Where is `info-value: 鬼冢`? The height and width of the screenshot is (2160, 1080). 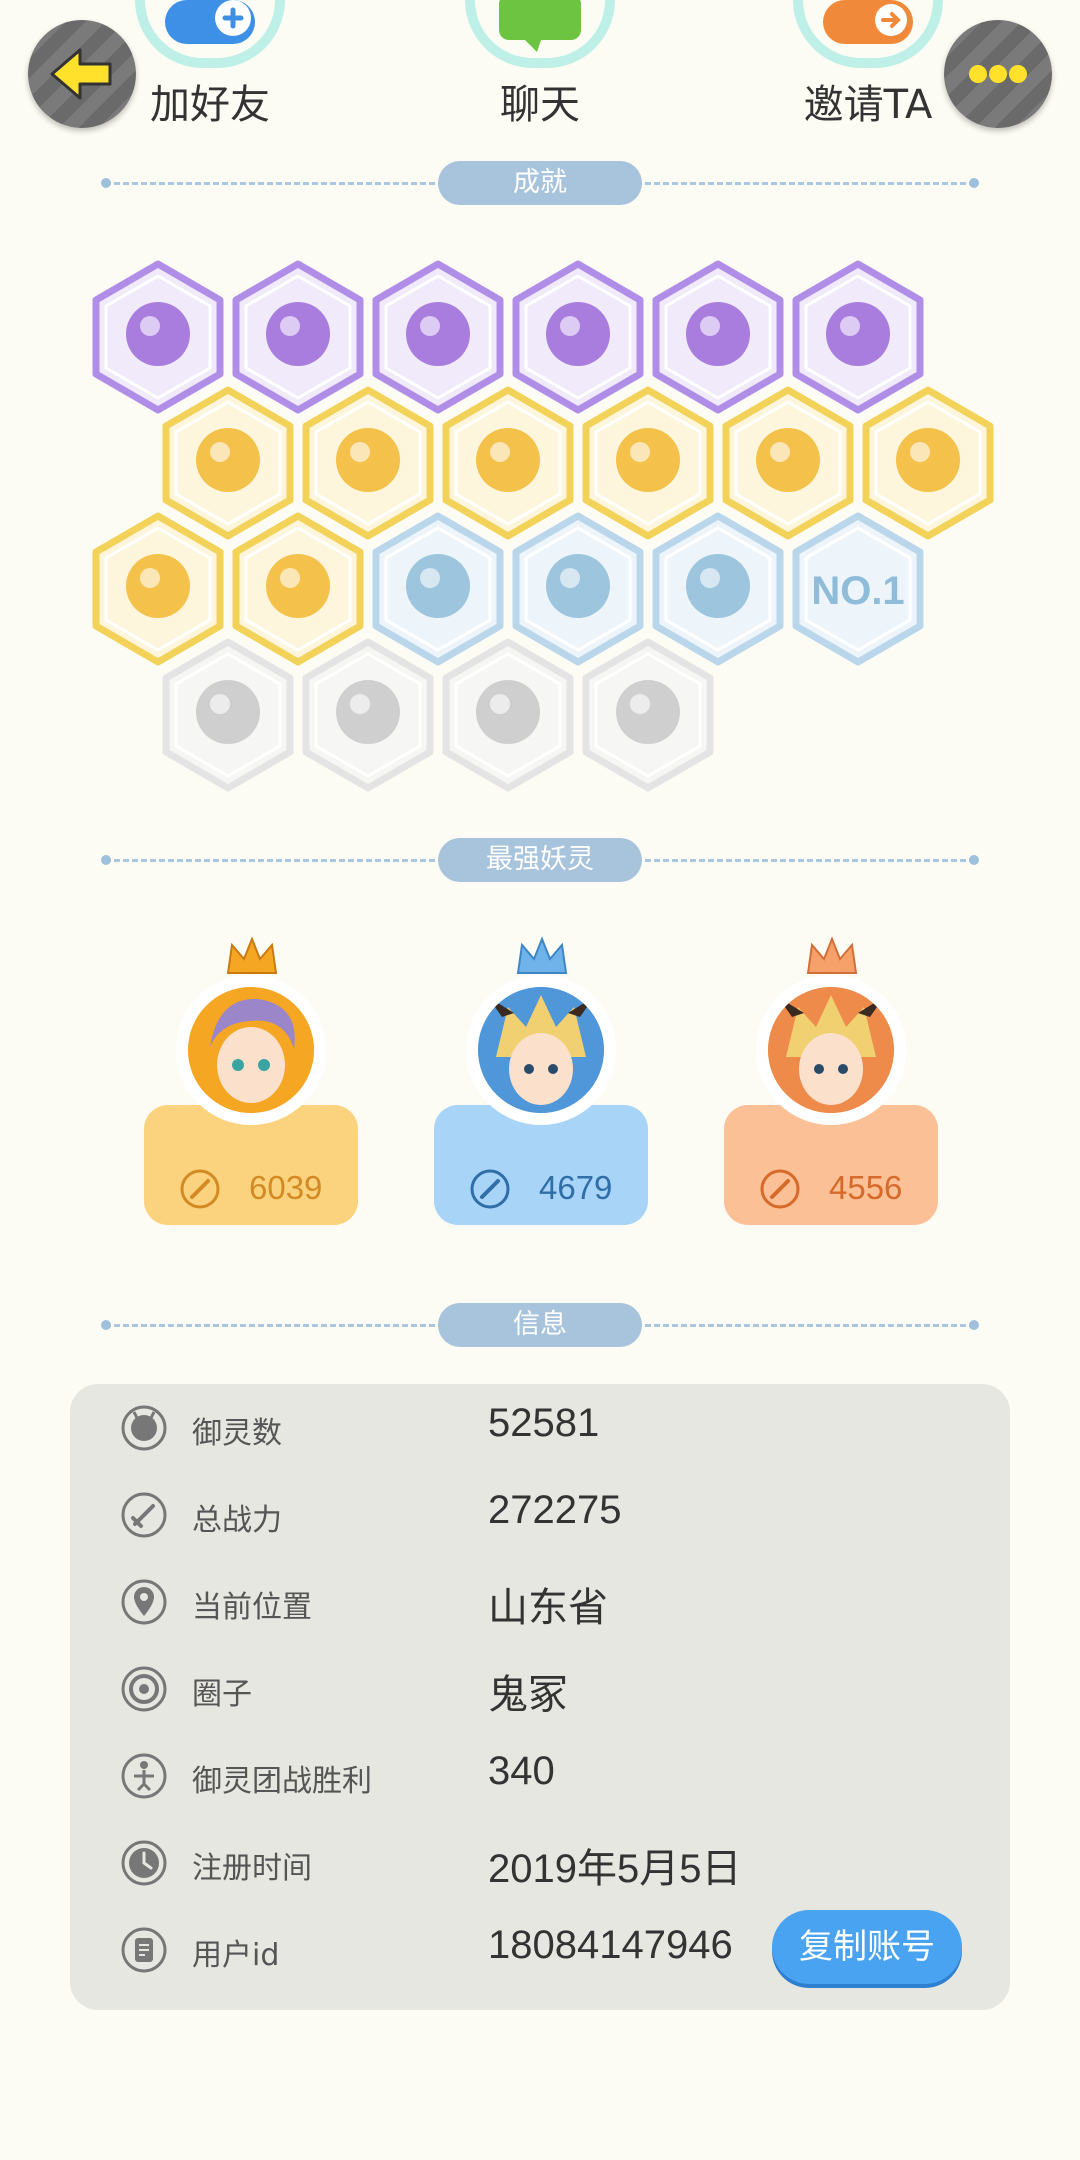
info-value: 鬼冢 is located at coordinates (528, 1695).